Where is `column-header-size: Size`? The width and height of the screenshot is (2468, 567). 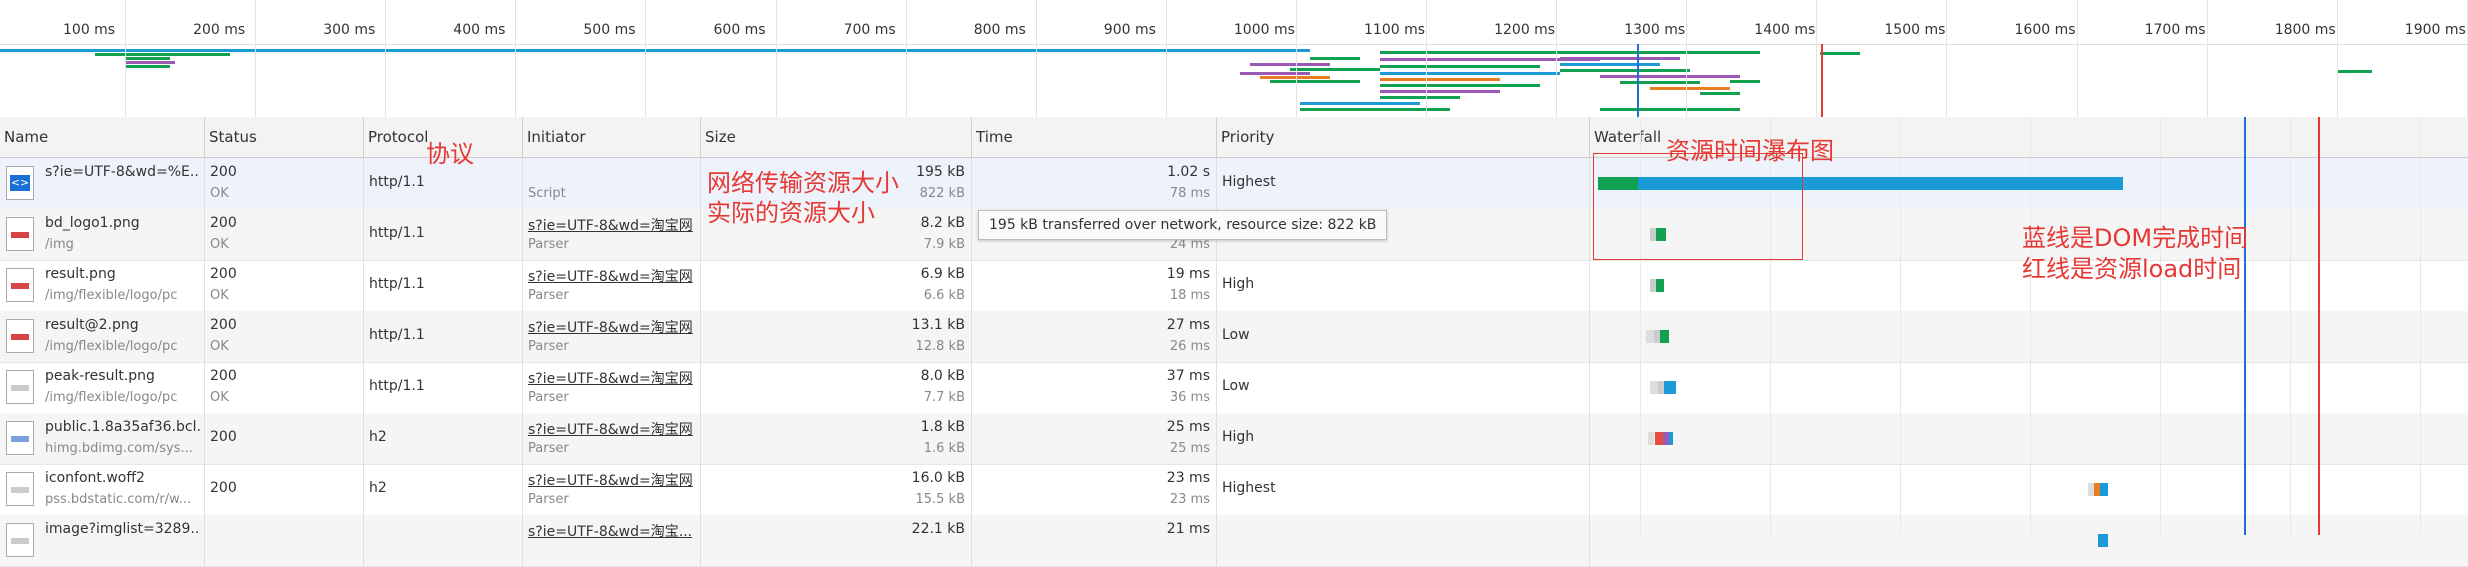
column-header-size: Size is located at coordinates (835, 137).